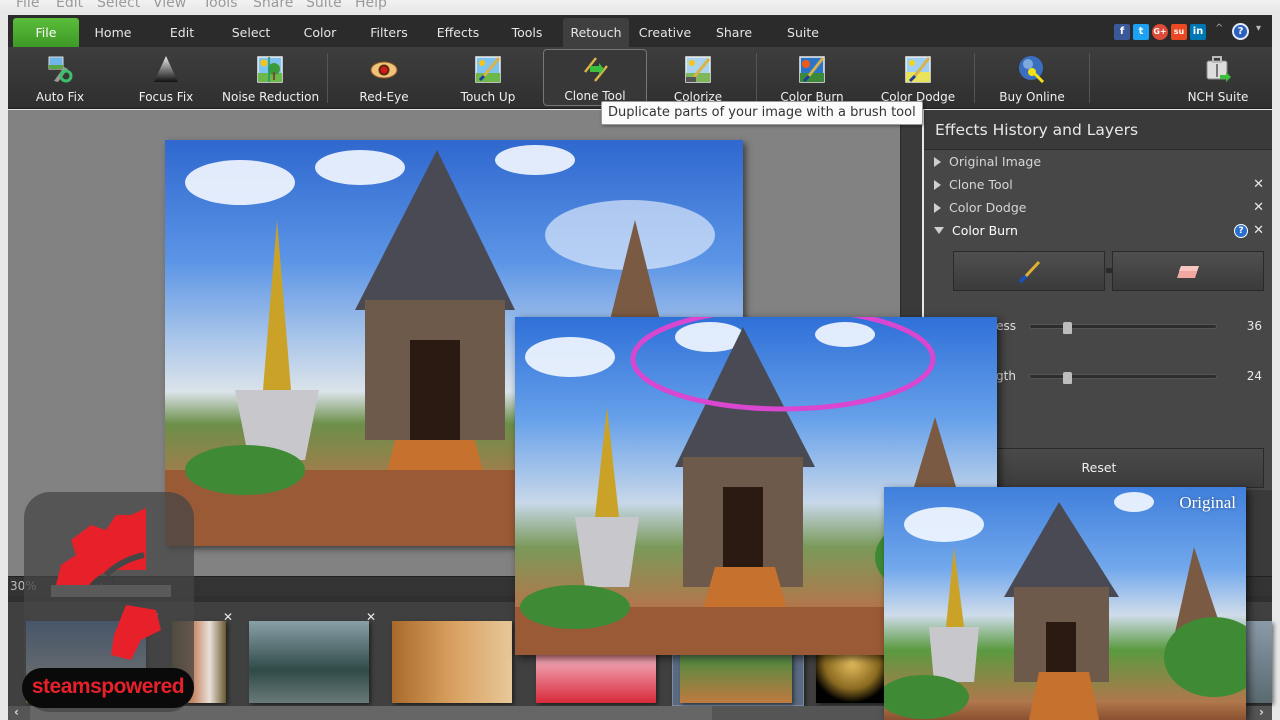 The image size is (1280, 720). What do you see at coordinates (1065, 611) in the screenshot?
I see `temple-illustration` at bounding box center [1065, 611].